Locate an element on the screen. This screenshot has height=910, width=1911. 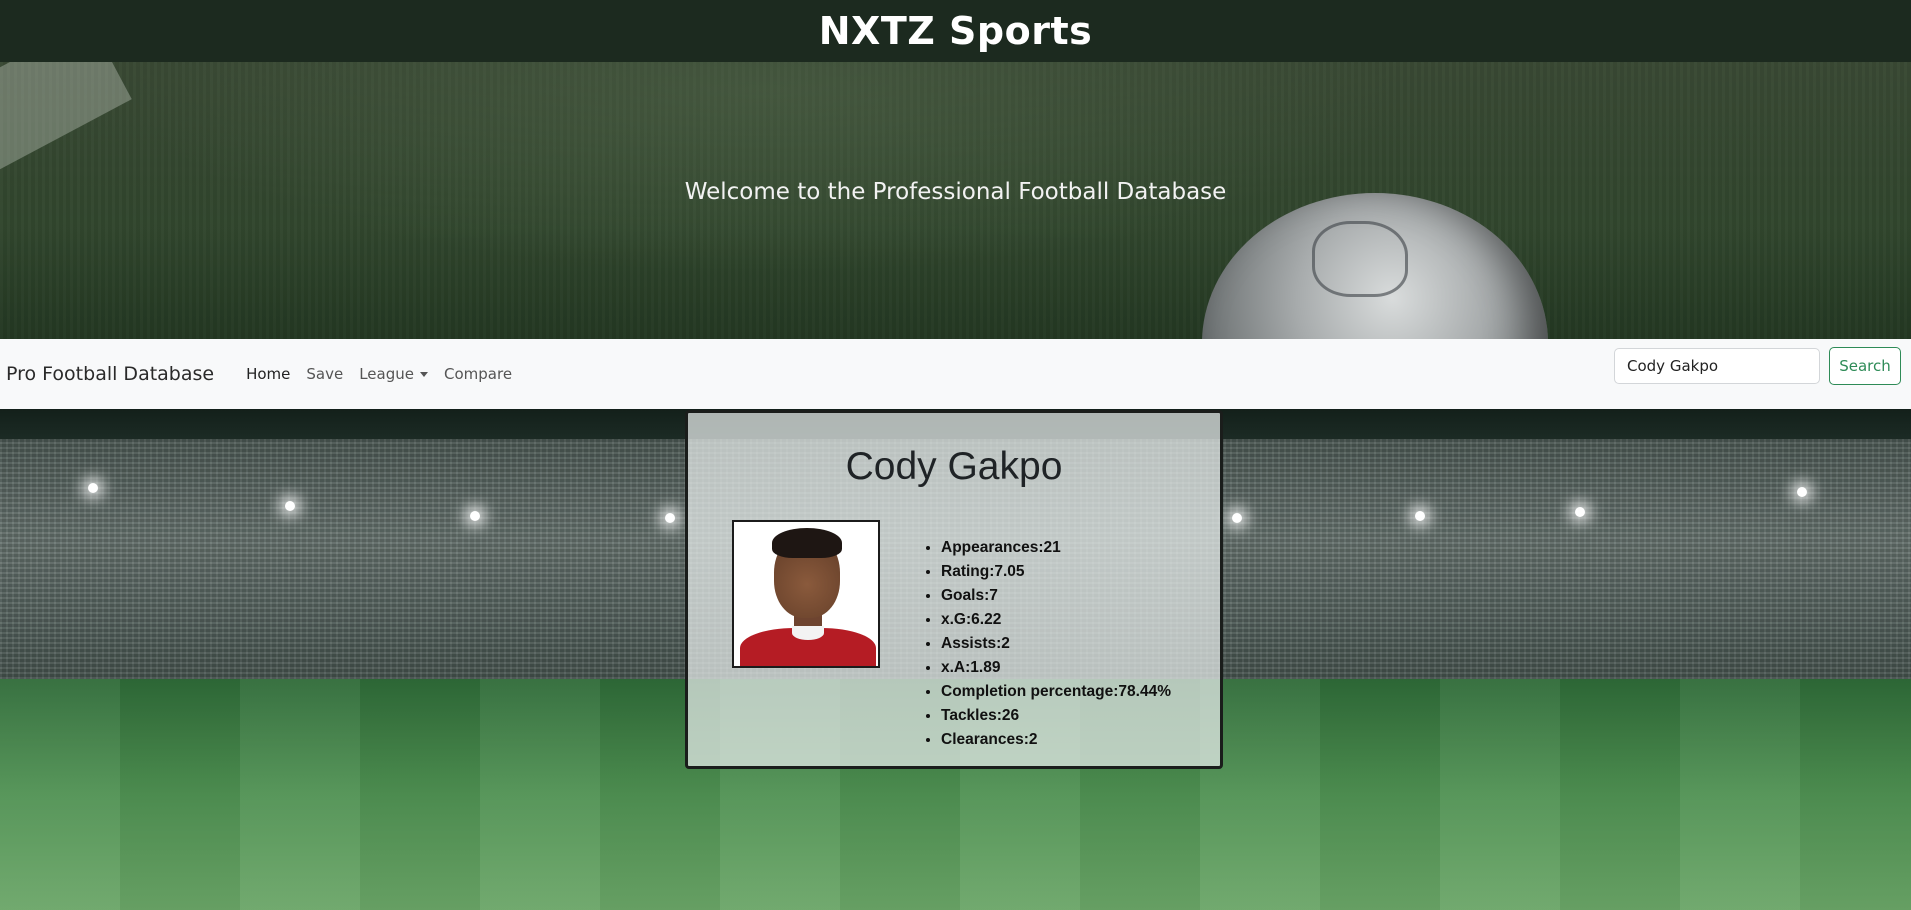
stat-rating: Rating:7.05 is located at coordinates (1056, 572).